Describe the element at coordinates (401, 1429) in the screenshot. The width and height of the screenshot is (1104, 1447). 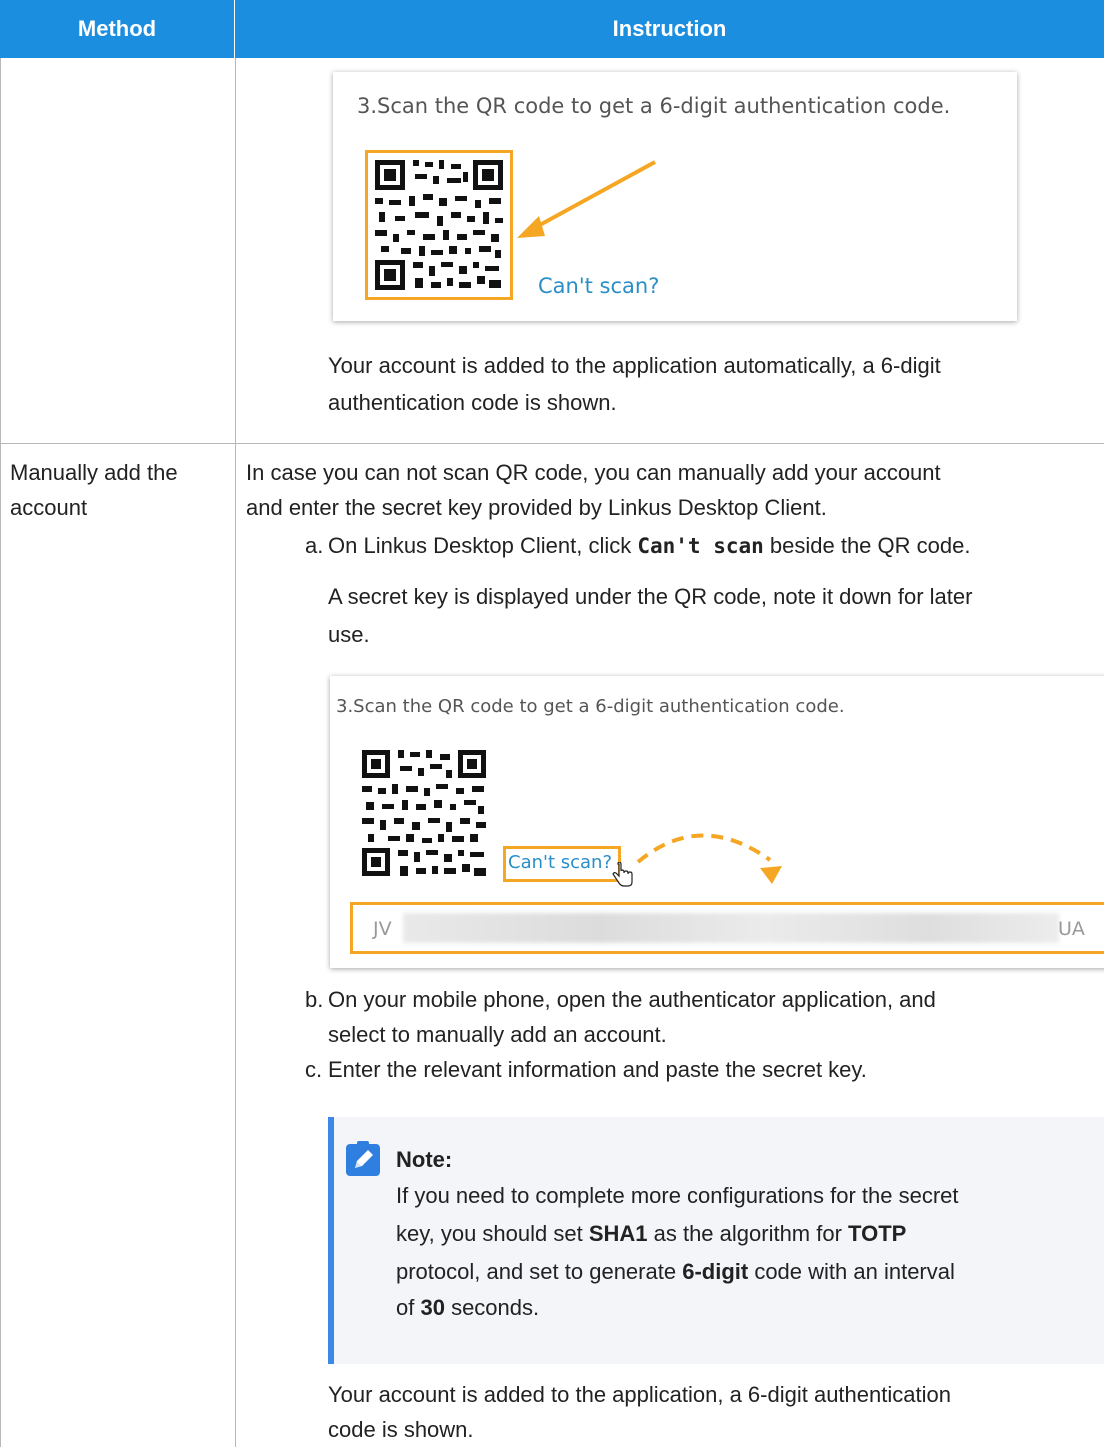
I see `row2-result-line2: code is shown.` at that location.